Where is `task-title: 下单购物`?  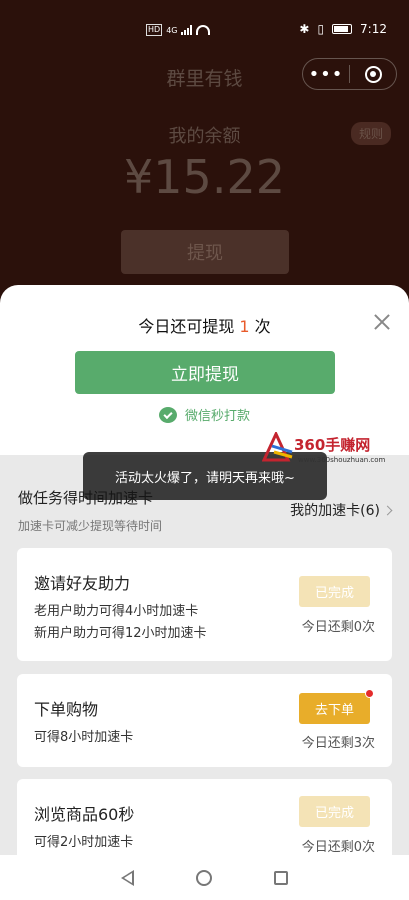 task-title: 下单购物 is located at coordinates (66, 709).